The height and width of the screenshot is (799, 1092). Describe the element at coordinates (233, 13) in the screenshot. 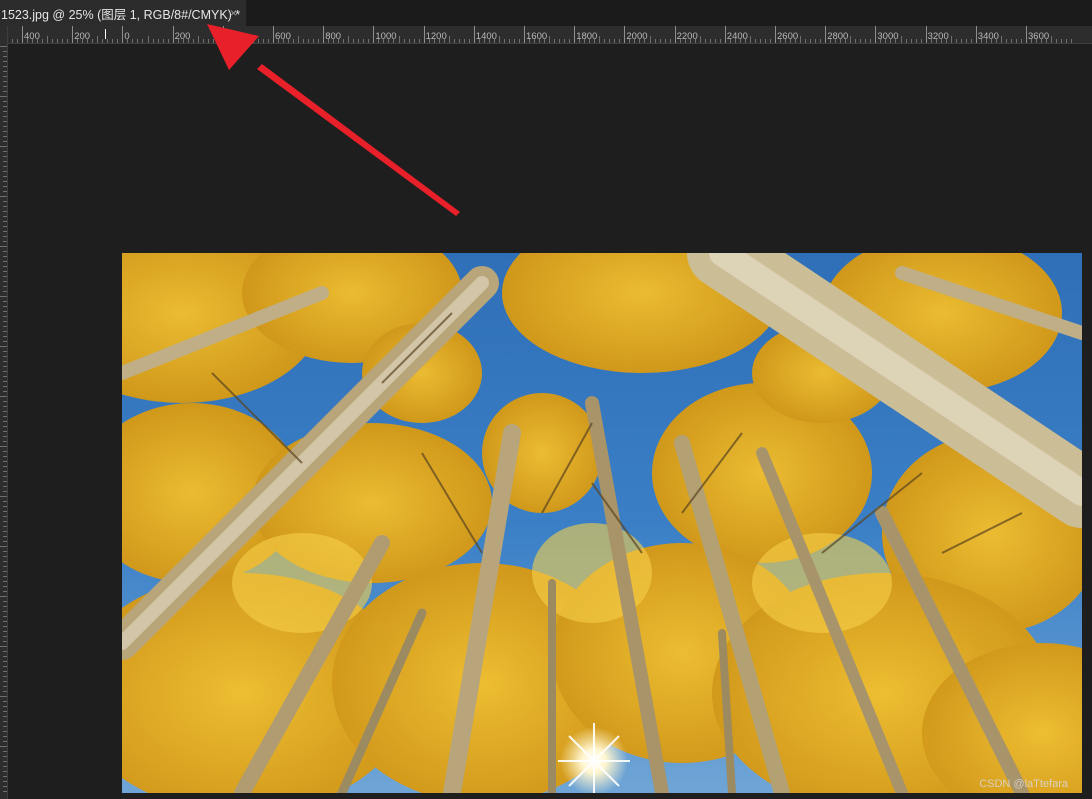

I see `close-icon: ×` at that location.